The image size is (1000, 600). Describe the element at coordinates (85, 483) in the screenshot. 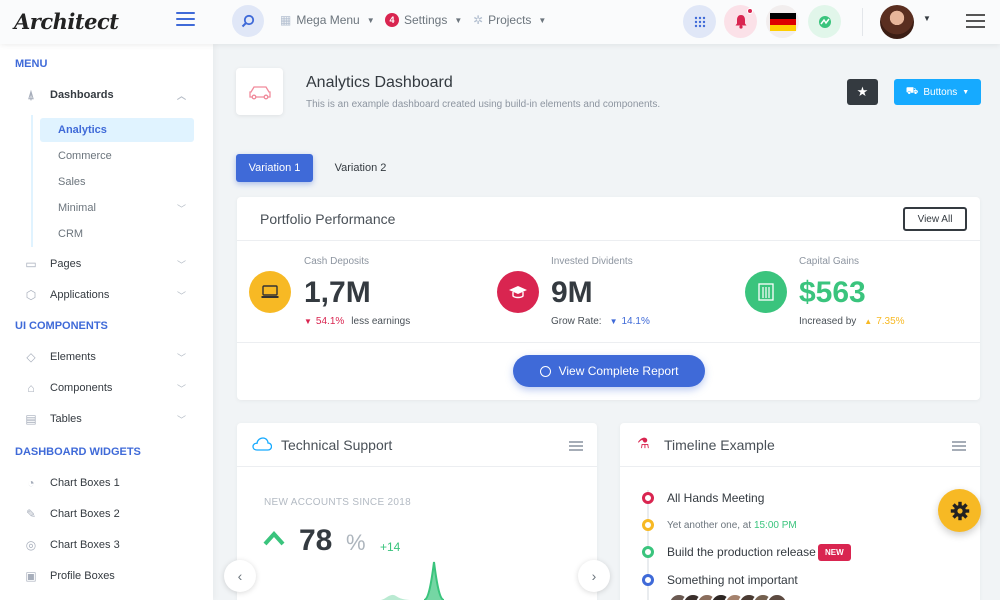

I see `sidebar-item-label: Chart Boxes 1` at that location.